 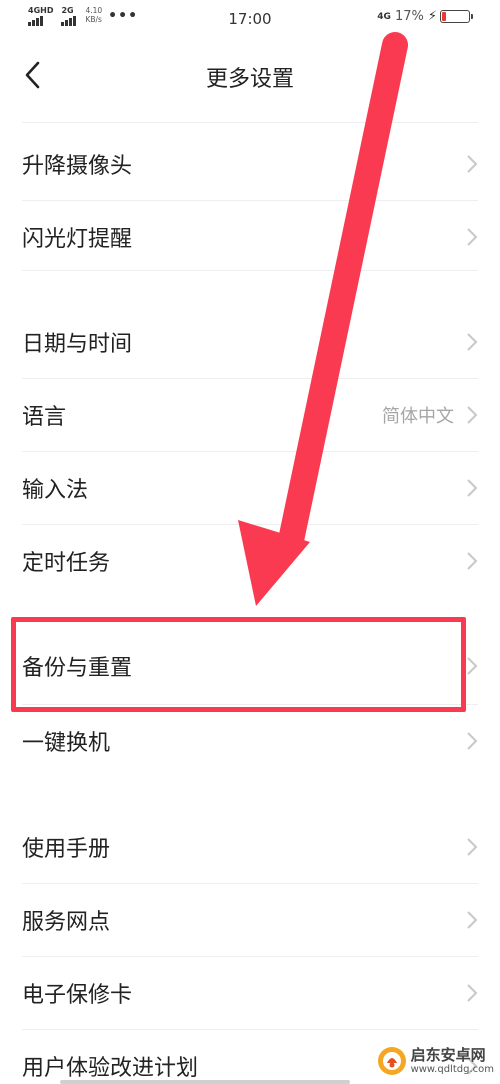 What do you see at coordinates (77, 239) in the screenshot?
I see `row-label: 闪光灯提醒` at bounding box center [77, 239].